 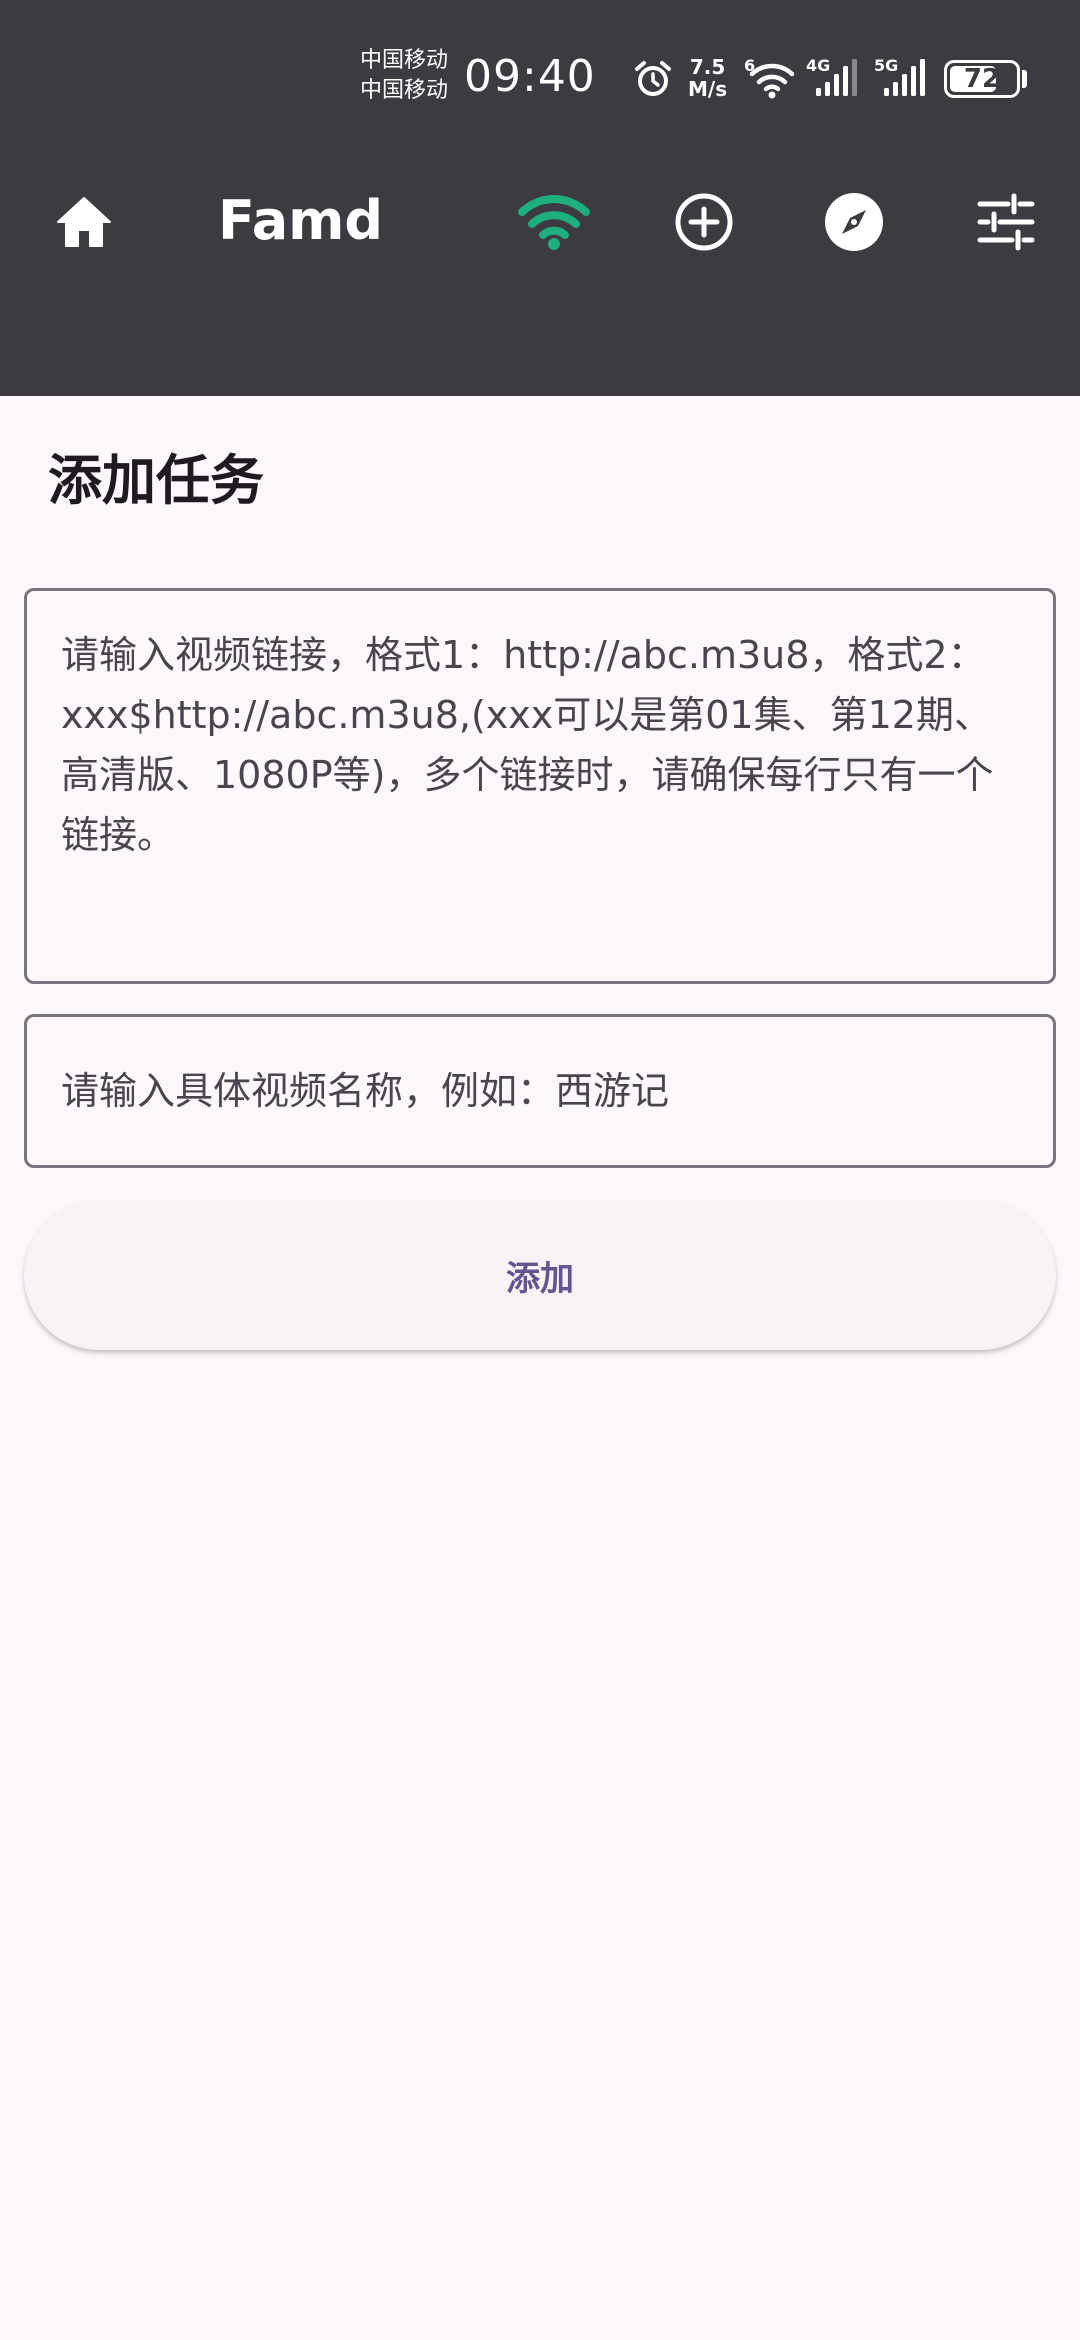 What do you see at coordinates (708, 89) in the screenshot?
I see `speed-unit: M/s` at bounding box center [708, 89].